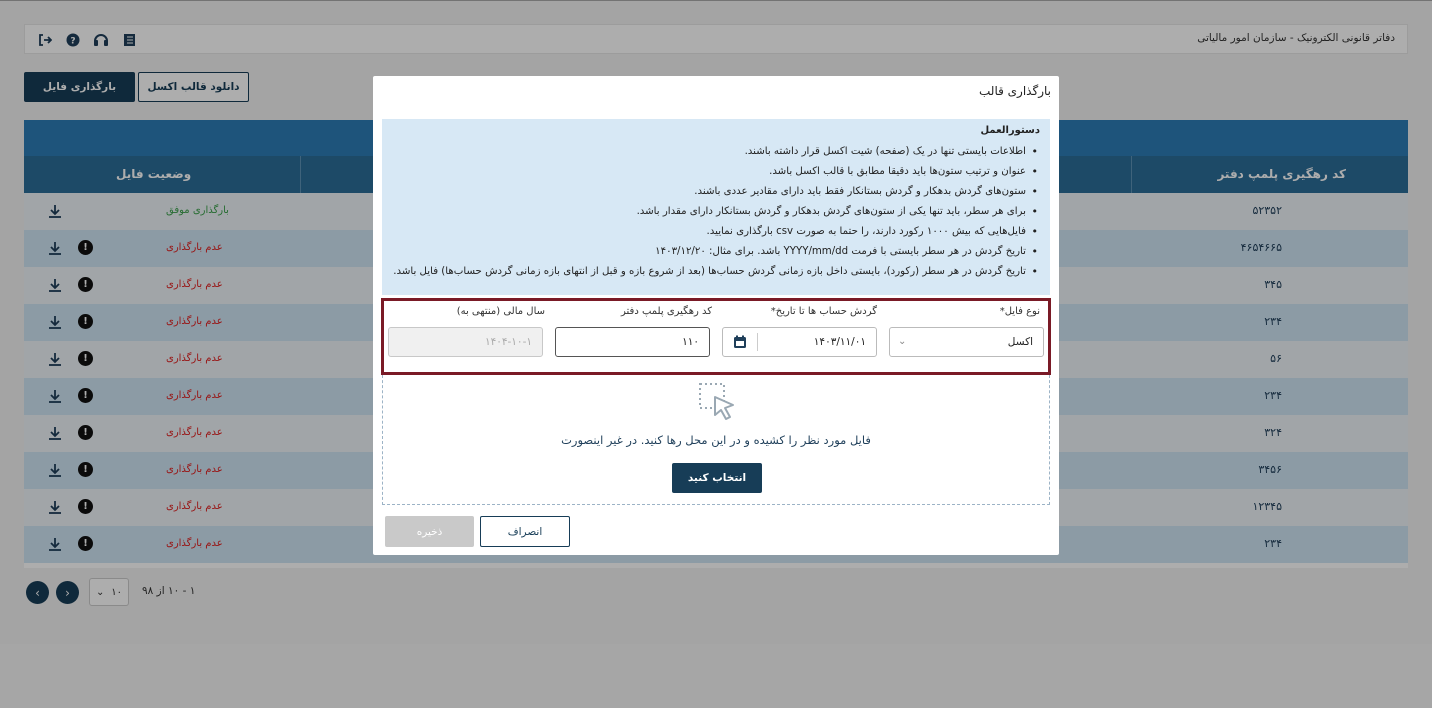 The width and height of the screenshot is (1432, 708). Describe the element at coordinates (632, 342) in the screenshot. I see `book-code-input: ۱۱۰` at that location.